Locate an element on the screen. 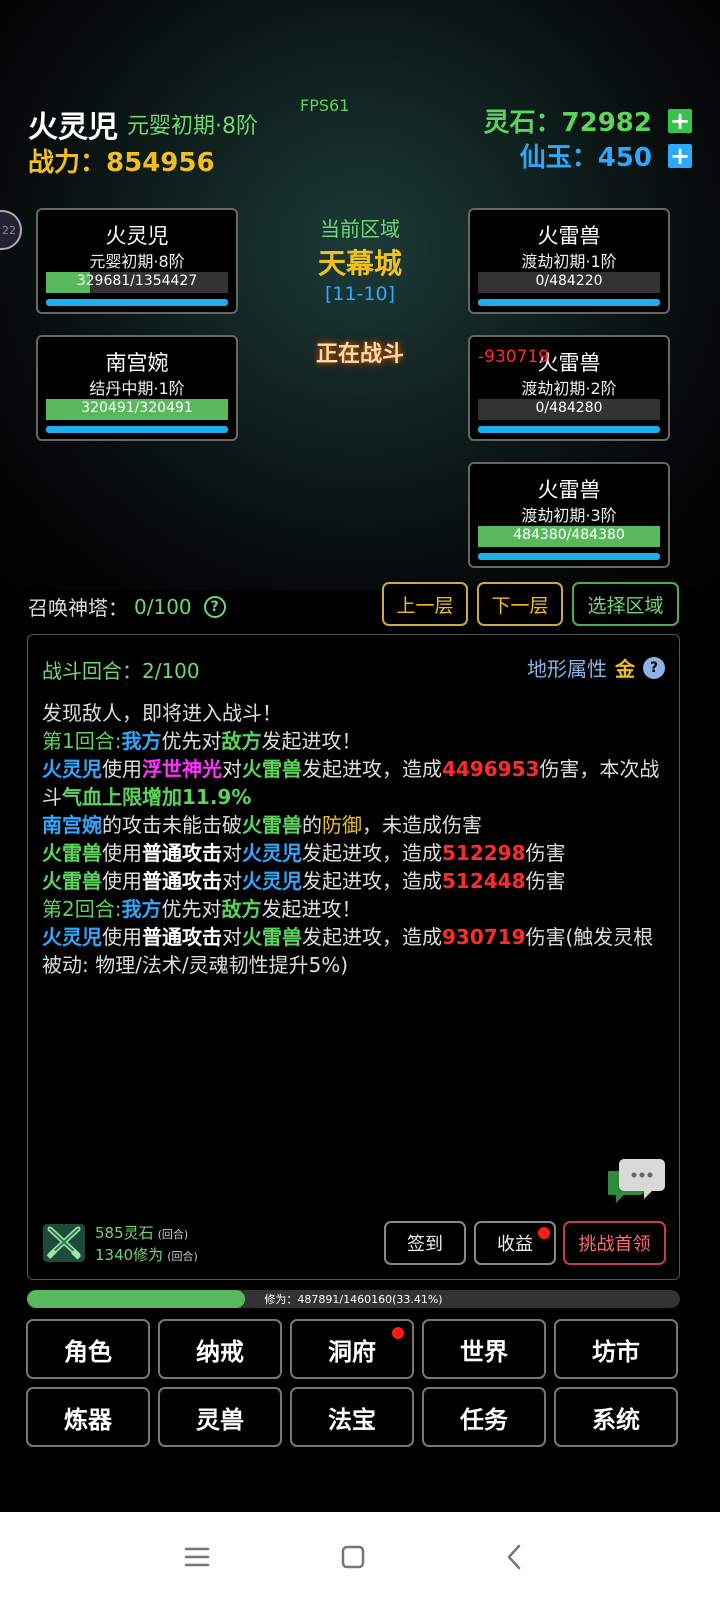  menu-character-button: 角色 is located at coordinates (88, 1349).